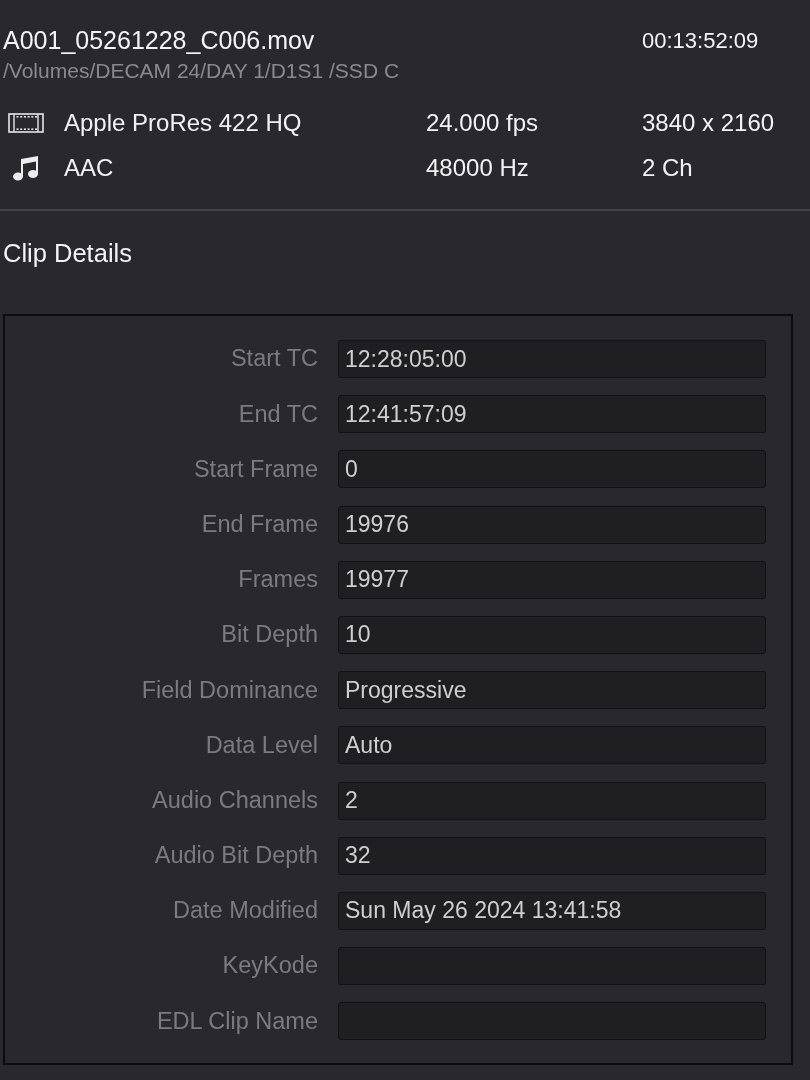 This screenshot has width=810, height=1080. I want to click on film-strip-icon, so click(26, 123).